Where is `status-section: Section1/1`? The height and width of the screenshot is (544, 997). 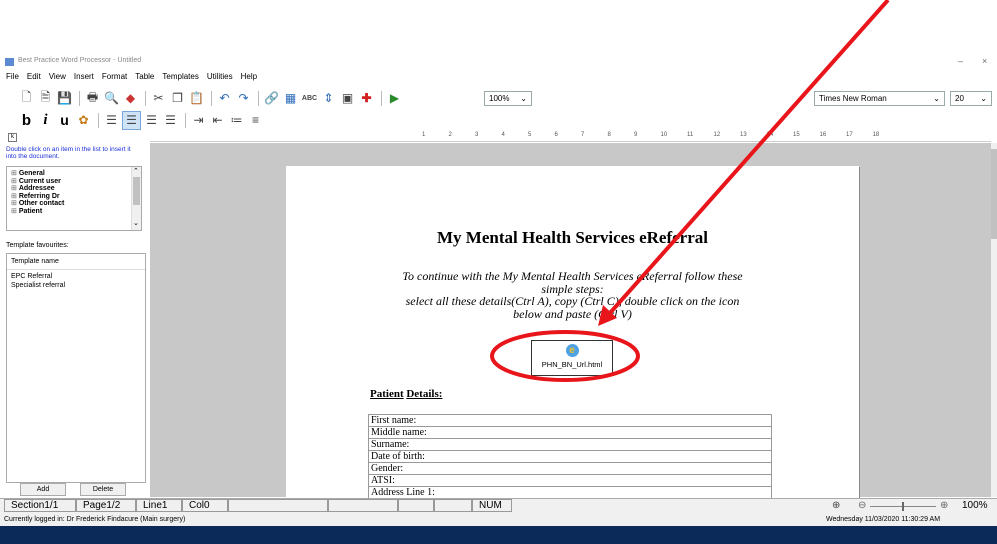 status-section: Section1/1 is located at coordinates (40, 505).